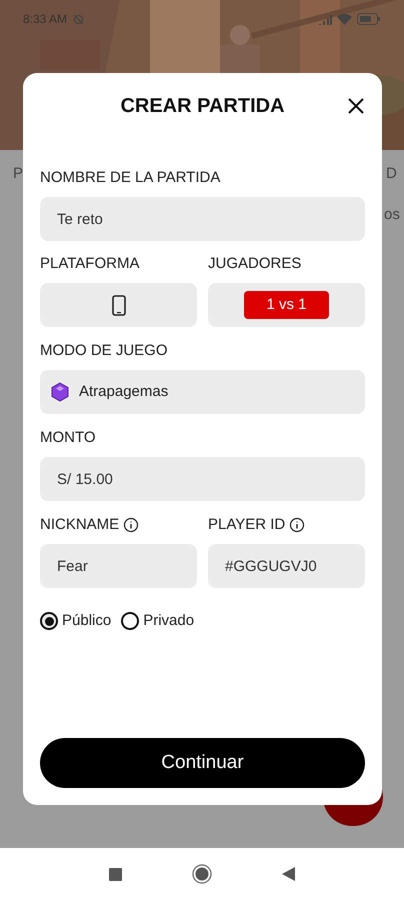 The height and width of the screenshot is (900, 404). Describe the element at coordinates (202, 392) in the screenshot. I see `game-mode-selector: Atrapagemas` at that location.